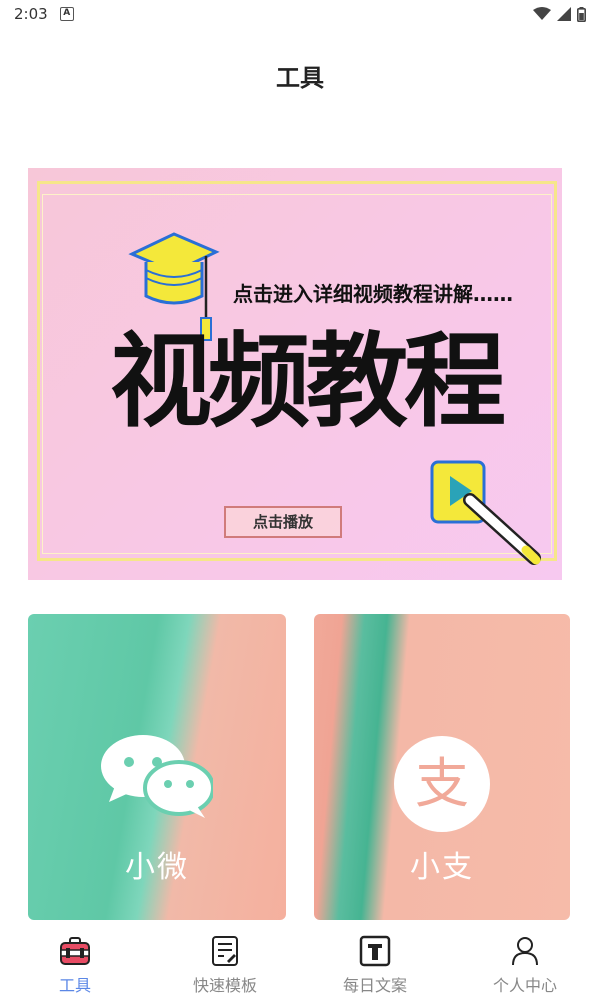 Image resolution: width=600 pixels, height=1004 pixels. Describe the element at coordinates (300, 14) in the screenshot. I see `status-bar: 2:03 A` at that location.